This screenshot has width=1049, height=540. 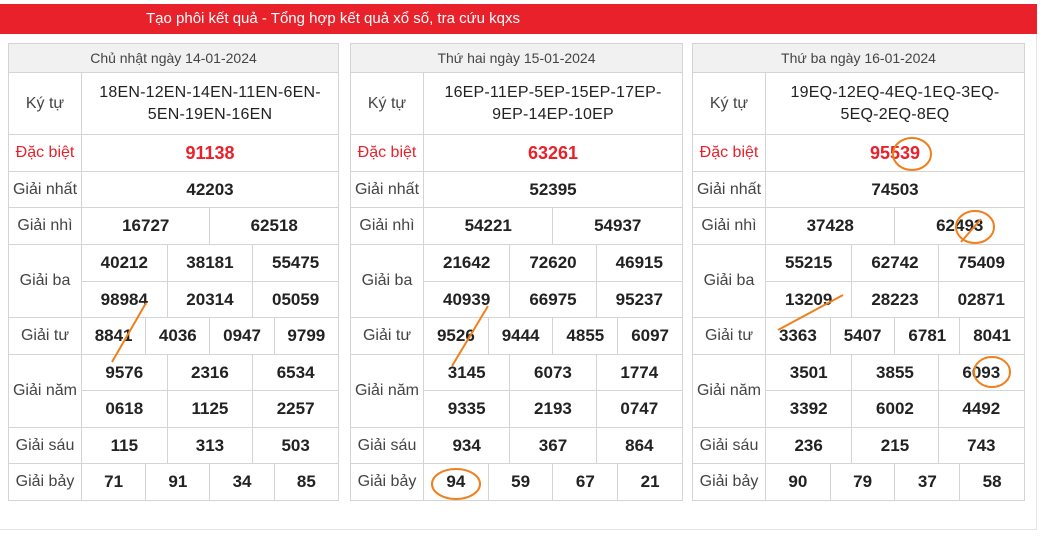 What do you see at coordinates (274, 226) in the screenshot?
I see `prize-nhi: 62518` at bounding box center [274, 226].